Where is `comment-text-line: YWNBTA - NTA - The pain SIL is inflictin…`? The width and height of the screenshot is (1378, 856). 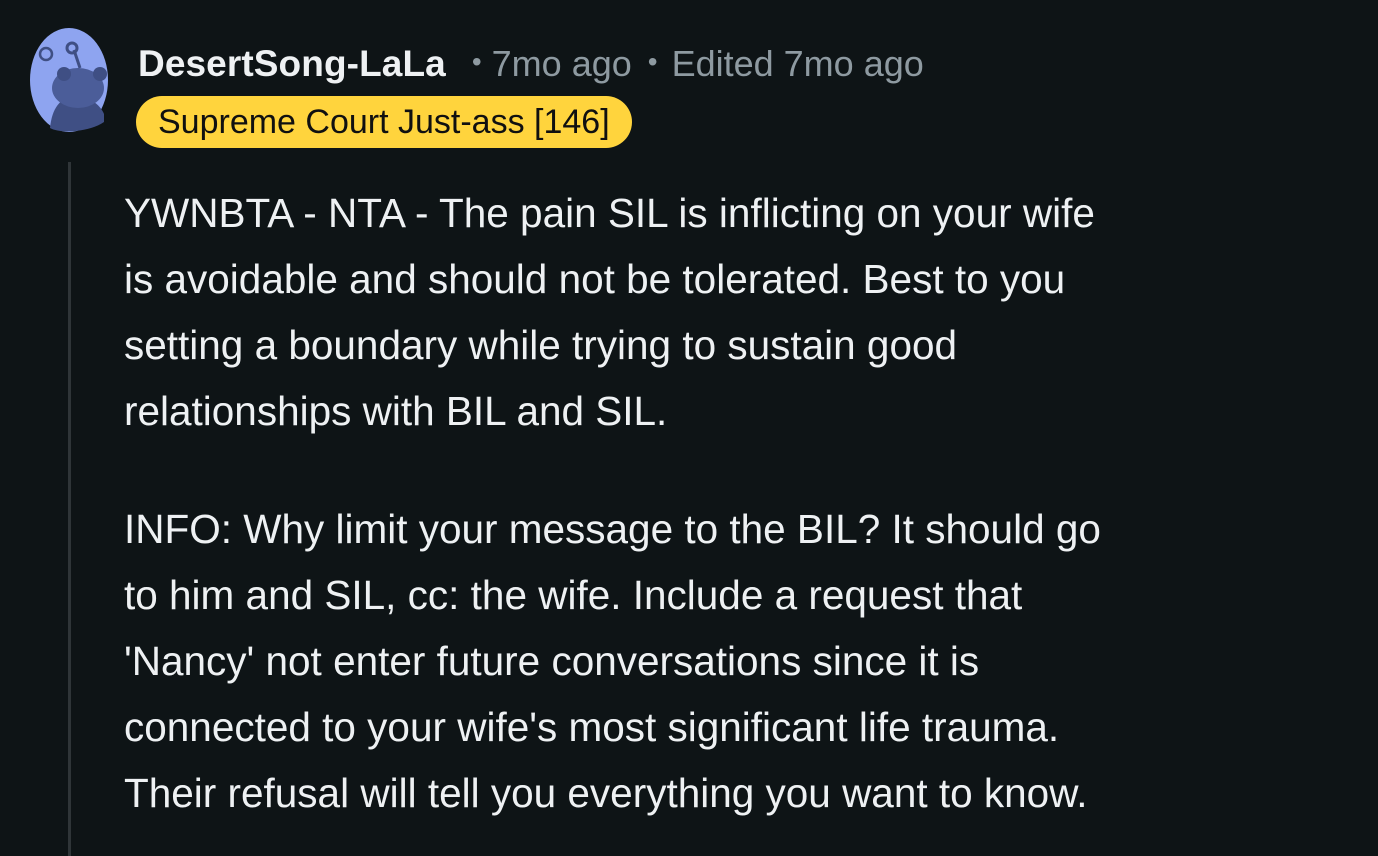
comment-text-line: YWNBTA - NTA - The pain SIL is inflictin… is located at coordinates (609, 213).